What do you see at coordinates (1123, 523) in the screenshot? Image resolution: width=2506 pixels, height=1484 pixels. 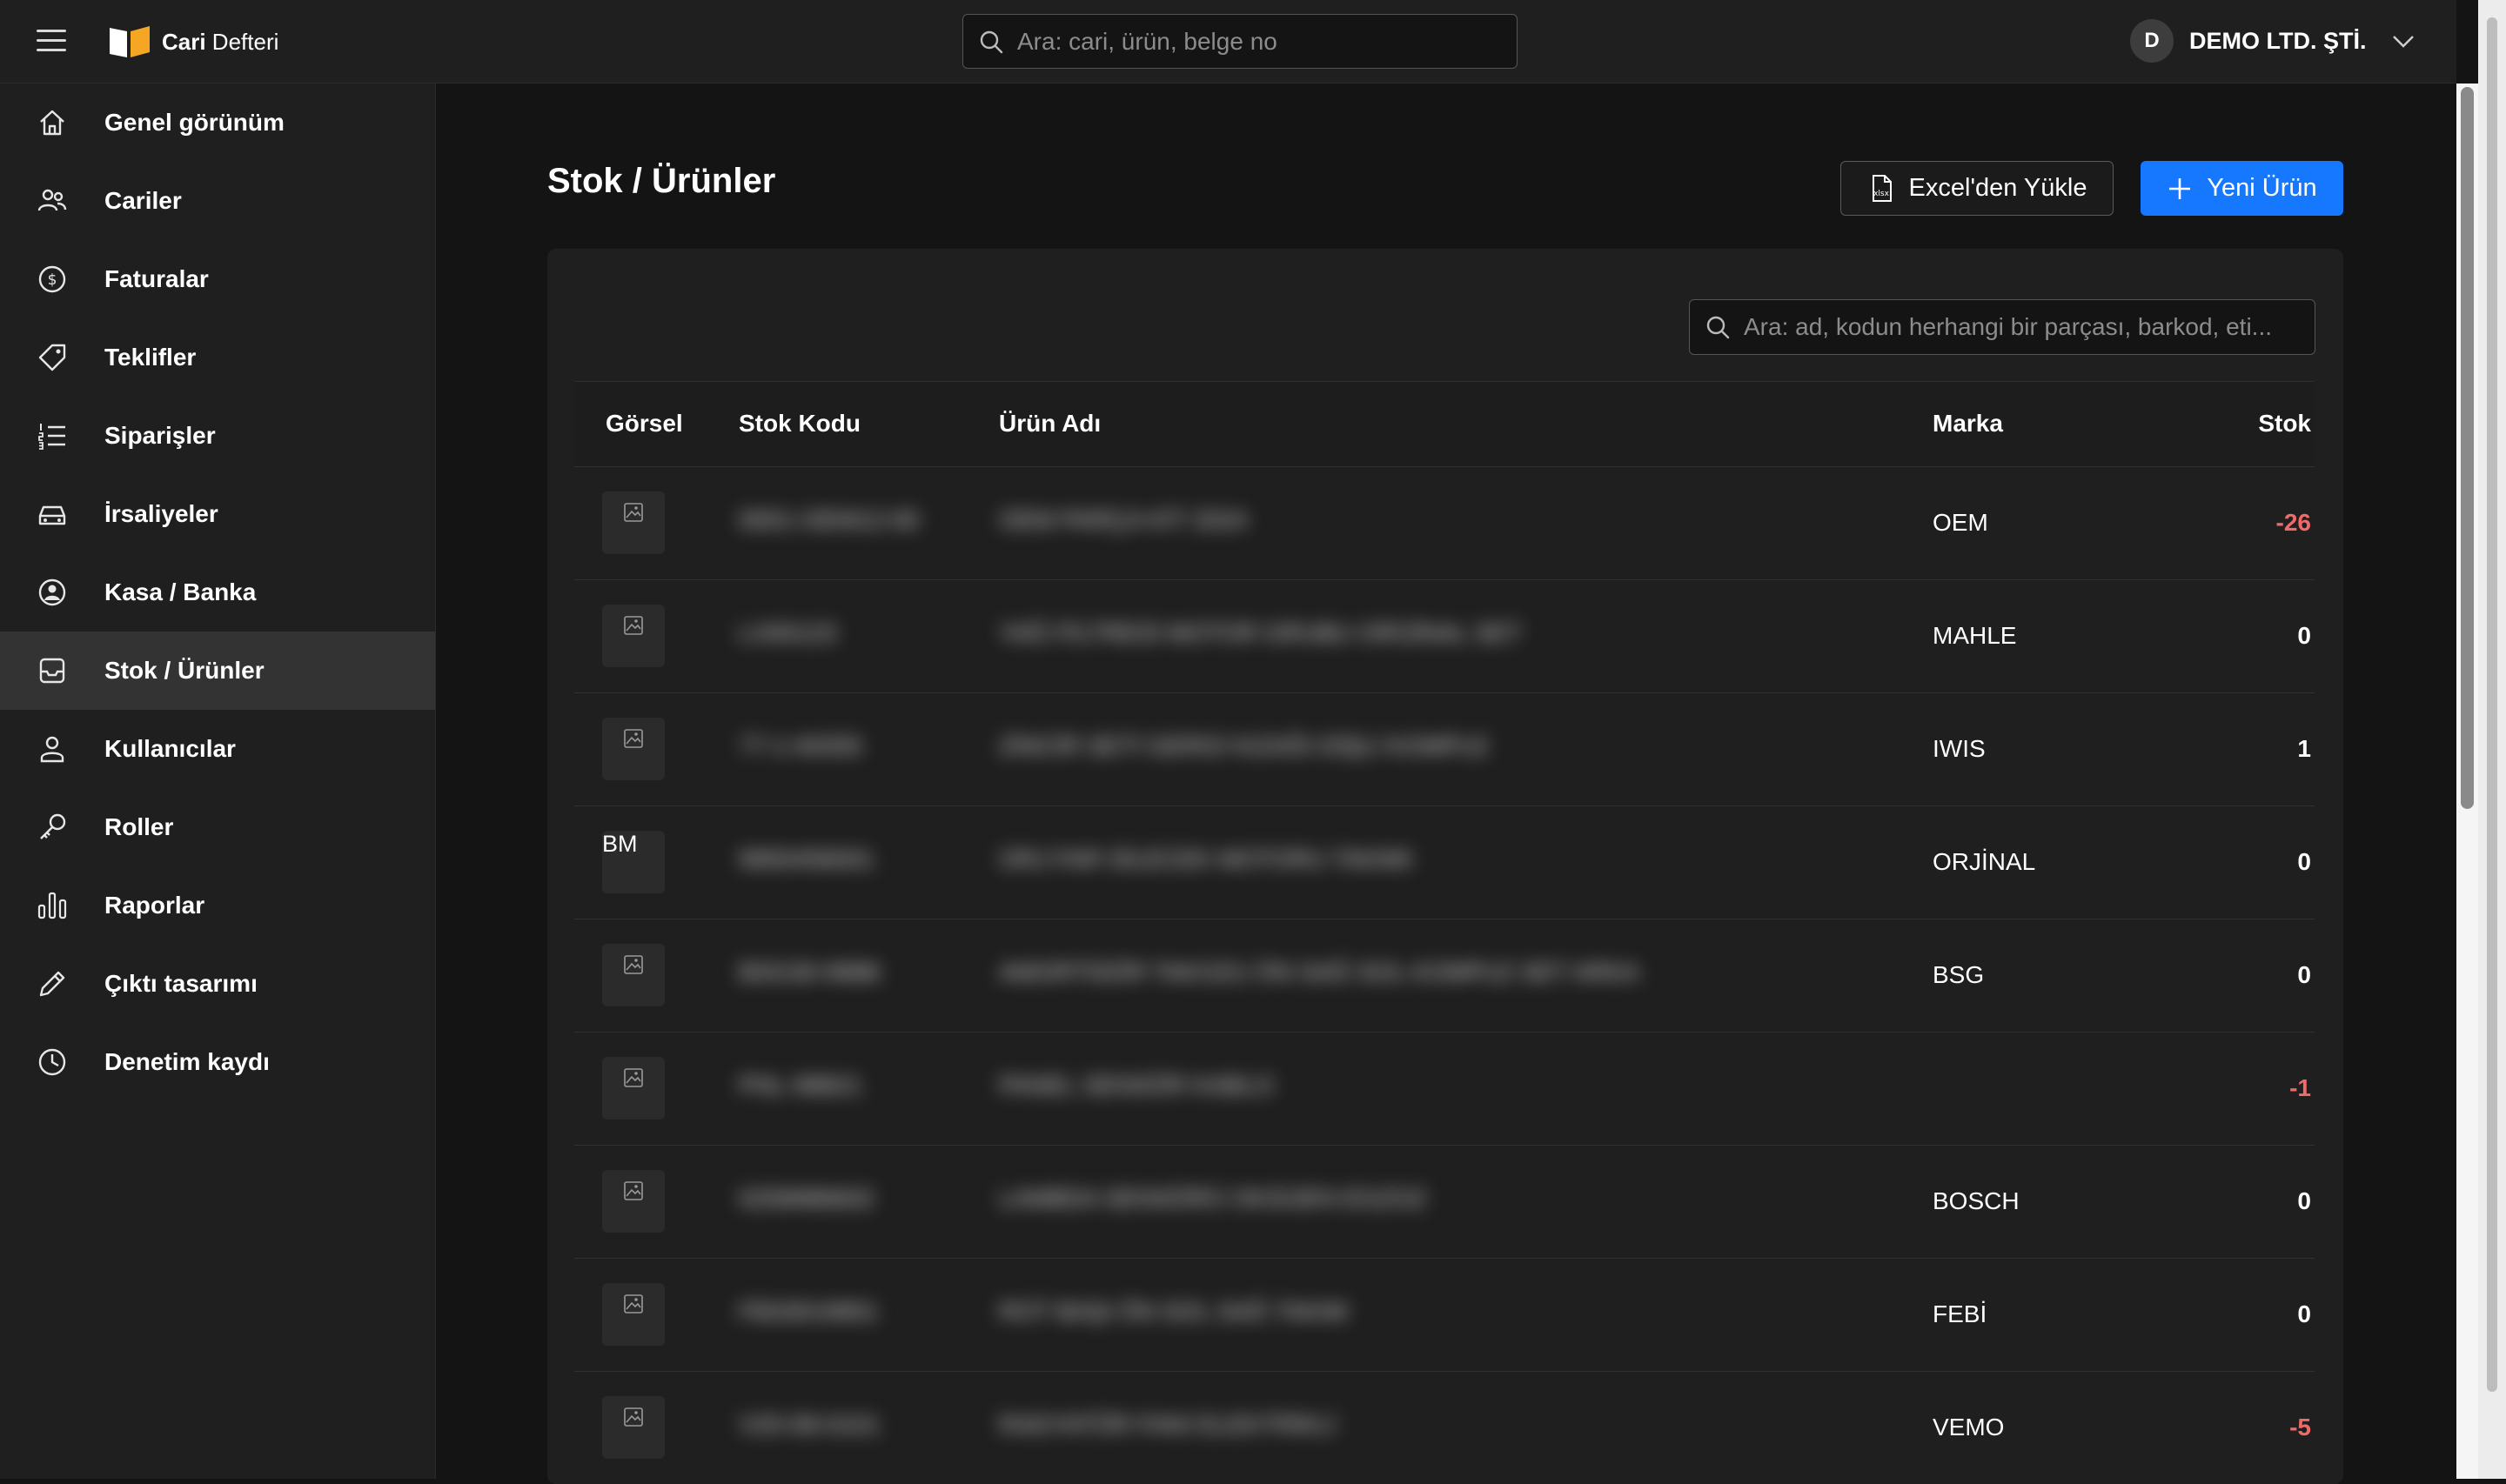 I see `product-name: OEM PARÇA KİT 2024` at bounding box center [1123, 523].